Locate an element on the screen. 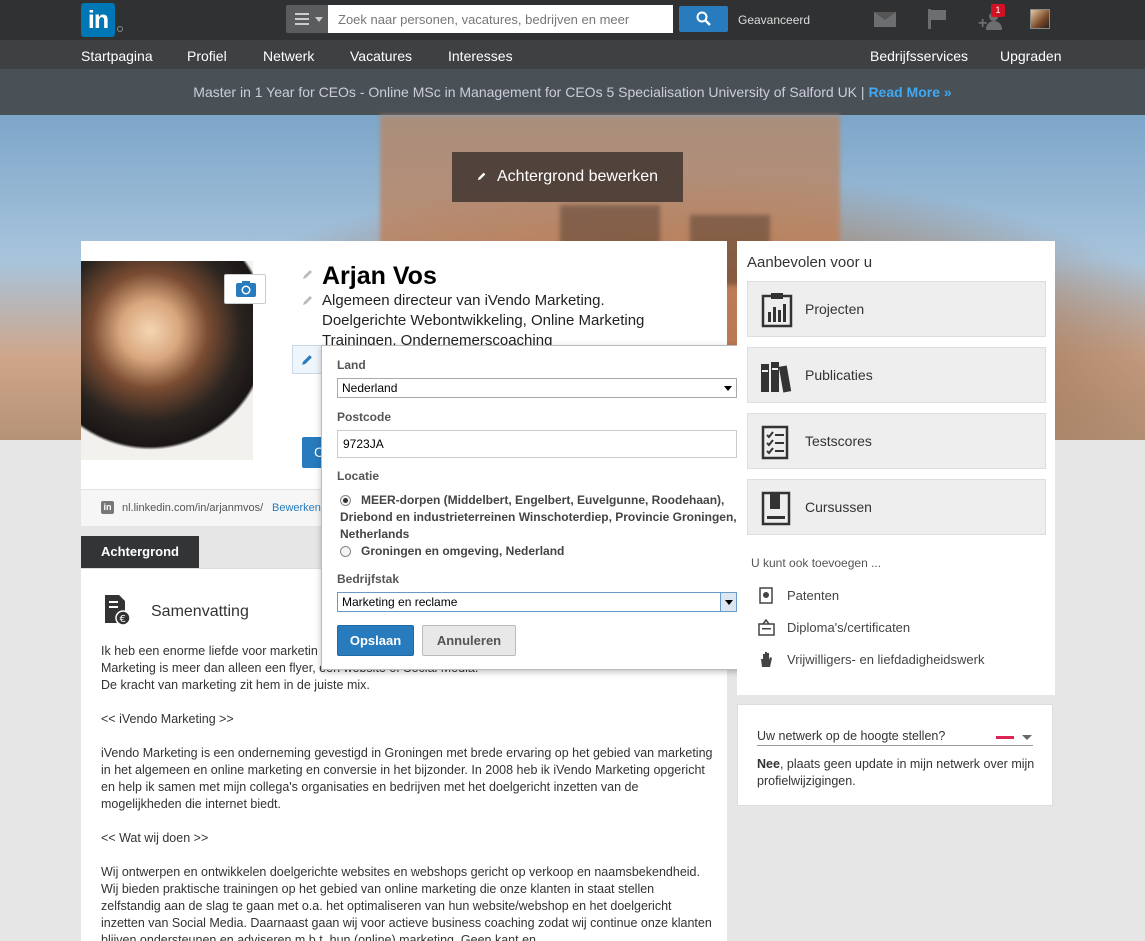 This screenshot has width=1145, height=941. edit-location-pencil-button is located at coordinates (307, 359).